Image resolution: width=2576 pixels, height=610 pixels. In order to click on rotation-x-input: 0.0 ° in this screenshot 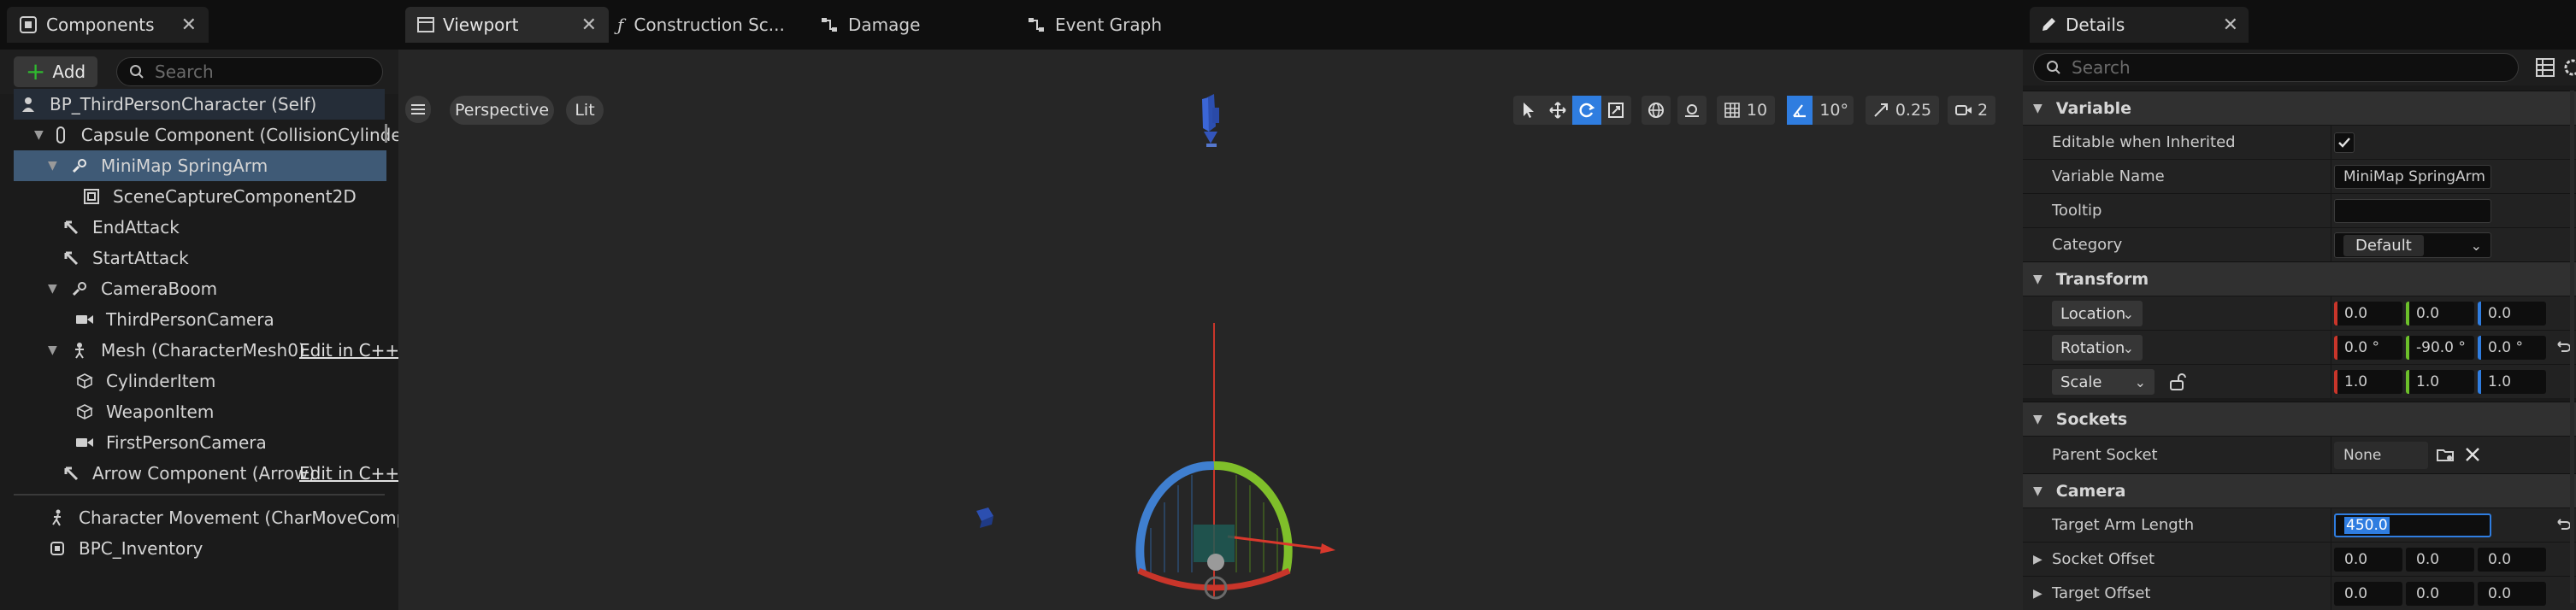, I will do `click(2368, 348)`.